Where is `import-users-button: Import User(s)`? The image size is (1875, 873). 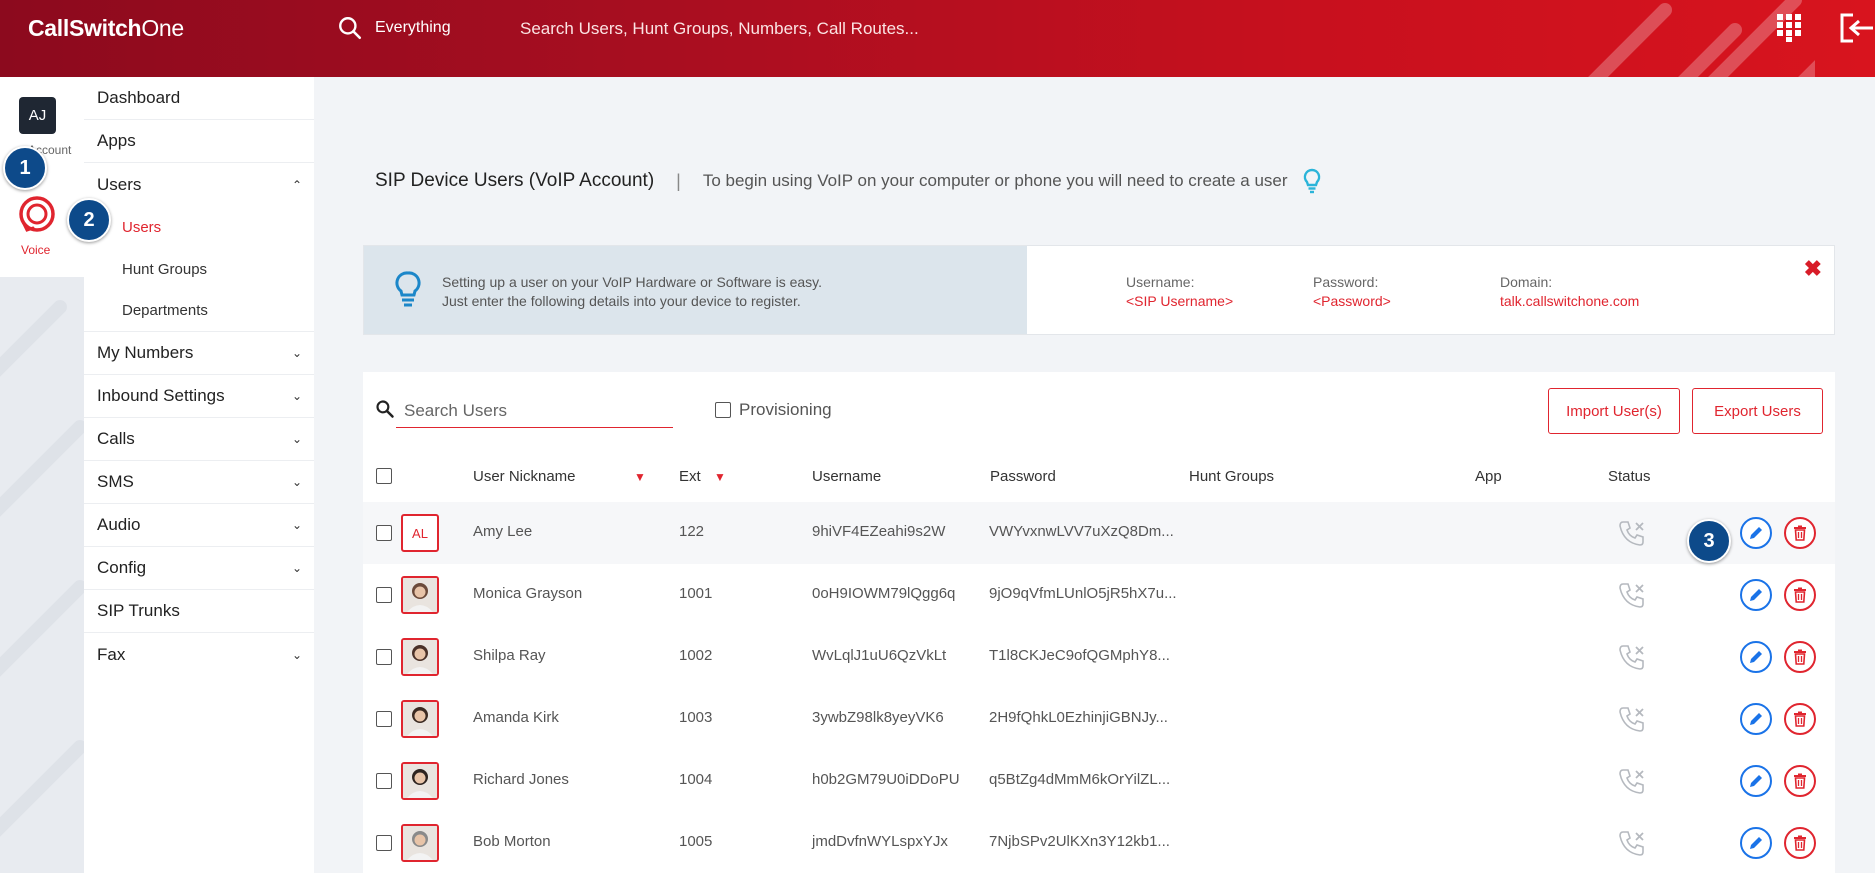 import-users-button: Import User(s) is located at coordinates (1614, 411).